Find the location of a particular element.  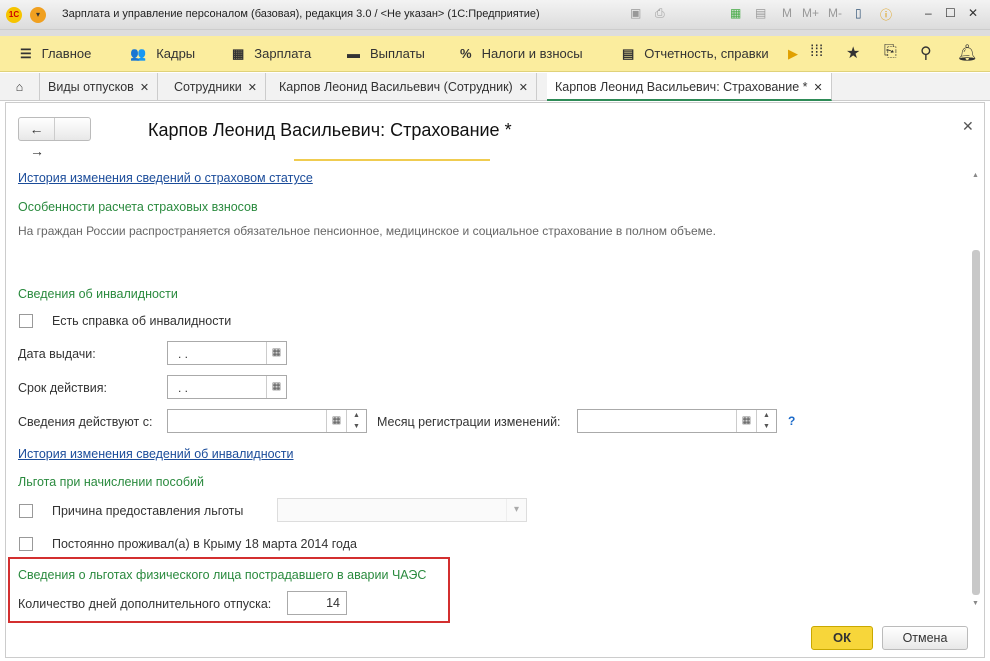

highlight-frame is located at coordinates (229, 590).